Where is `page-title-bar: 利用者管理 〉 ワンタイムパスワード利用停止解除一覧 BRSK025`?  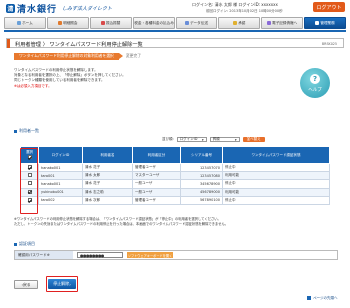
page-title-bar: 利用者管理 〉 ワンタイムパスワード利用停止解除一覧 BRSK025 is located at coordinates (175, 43).